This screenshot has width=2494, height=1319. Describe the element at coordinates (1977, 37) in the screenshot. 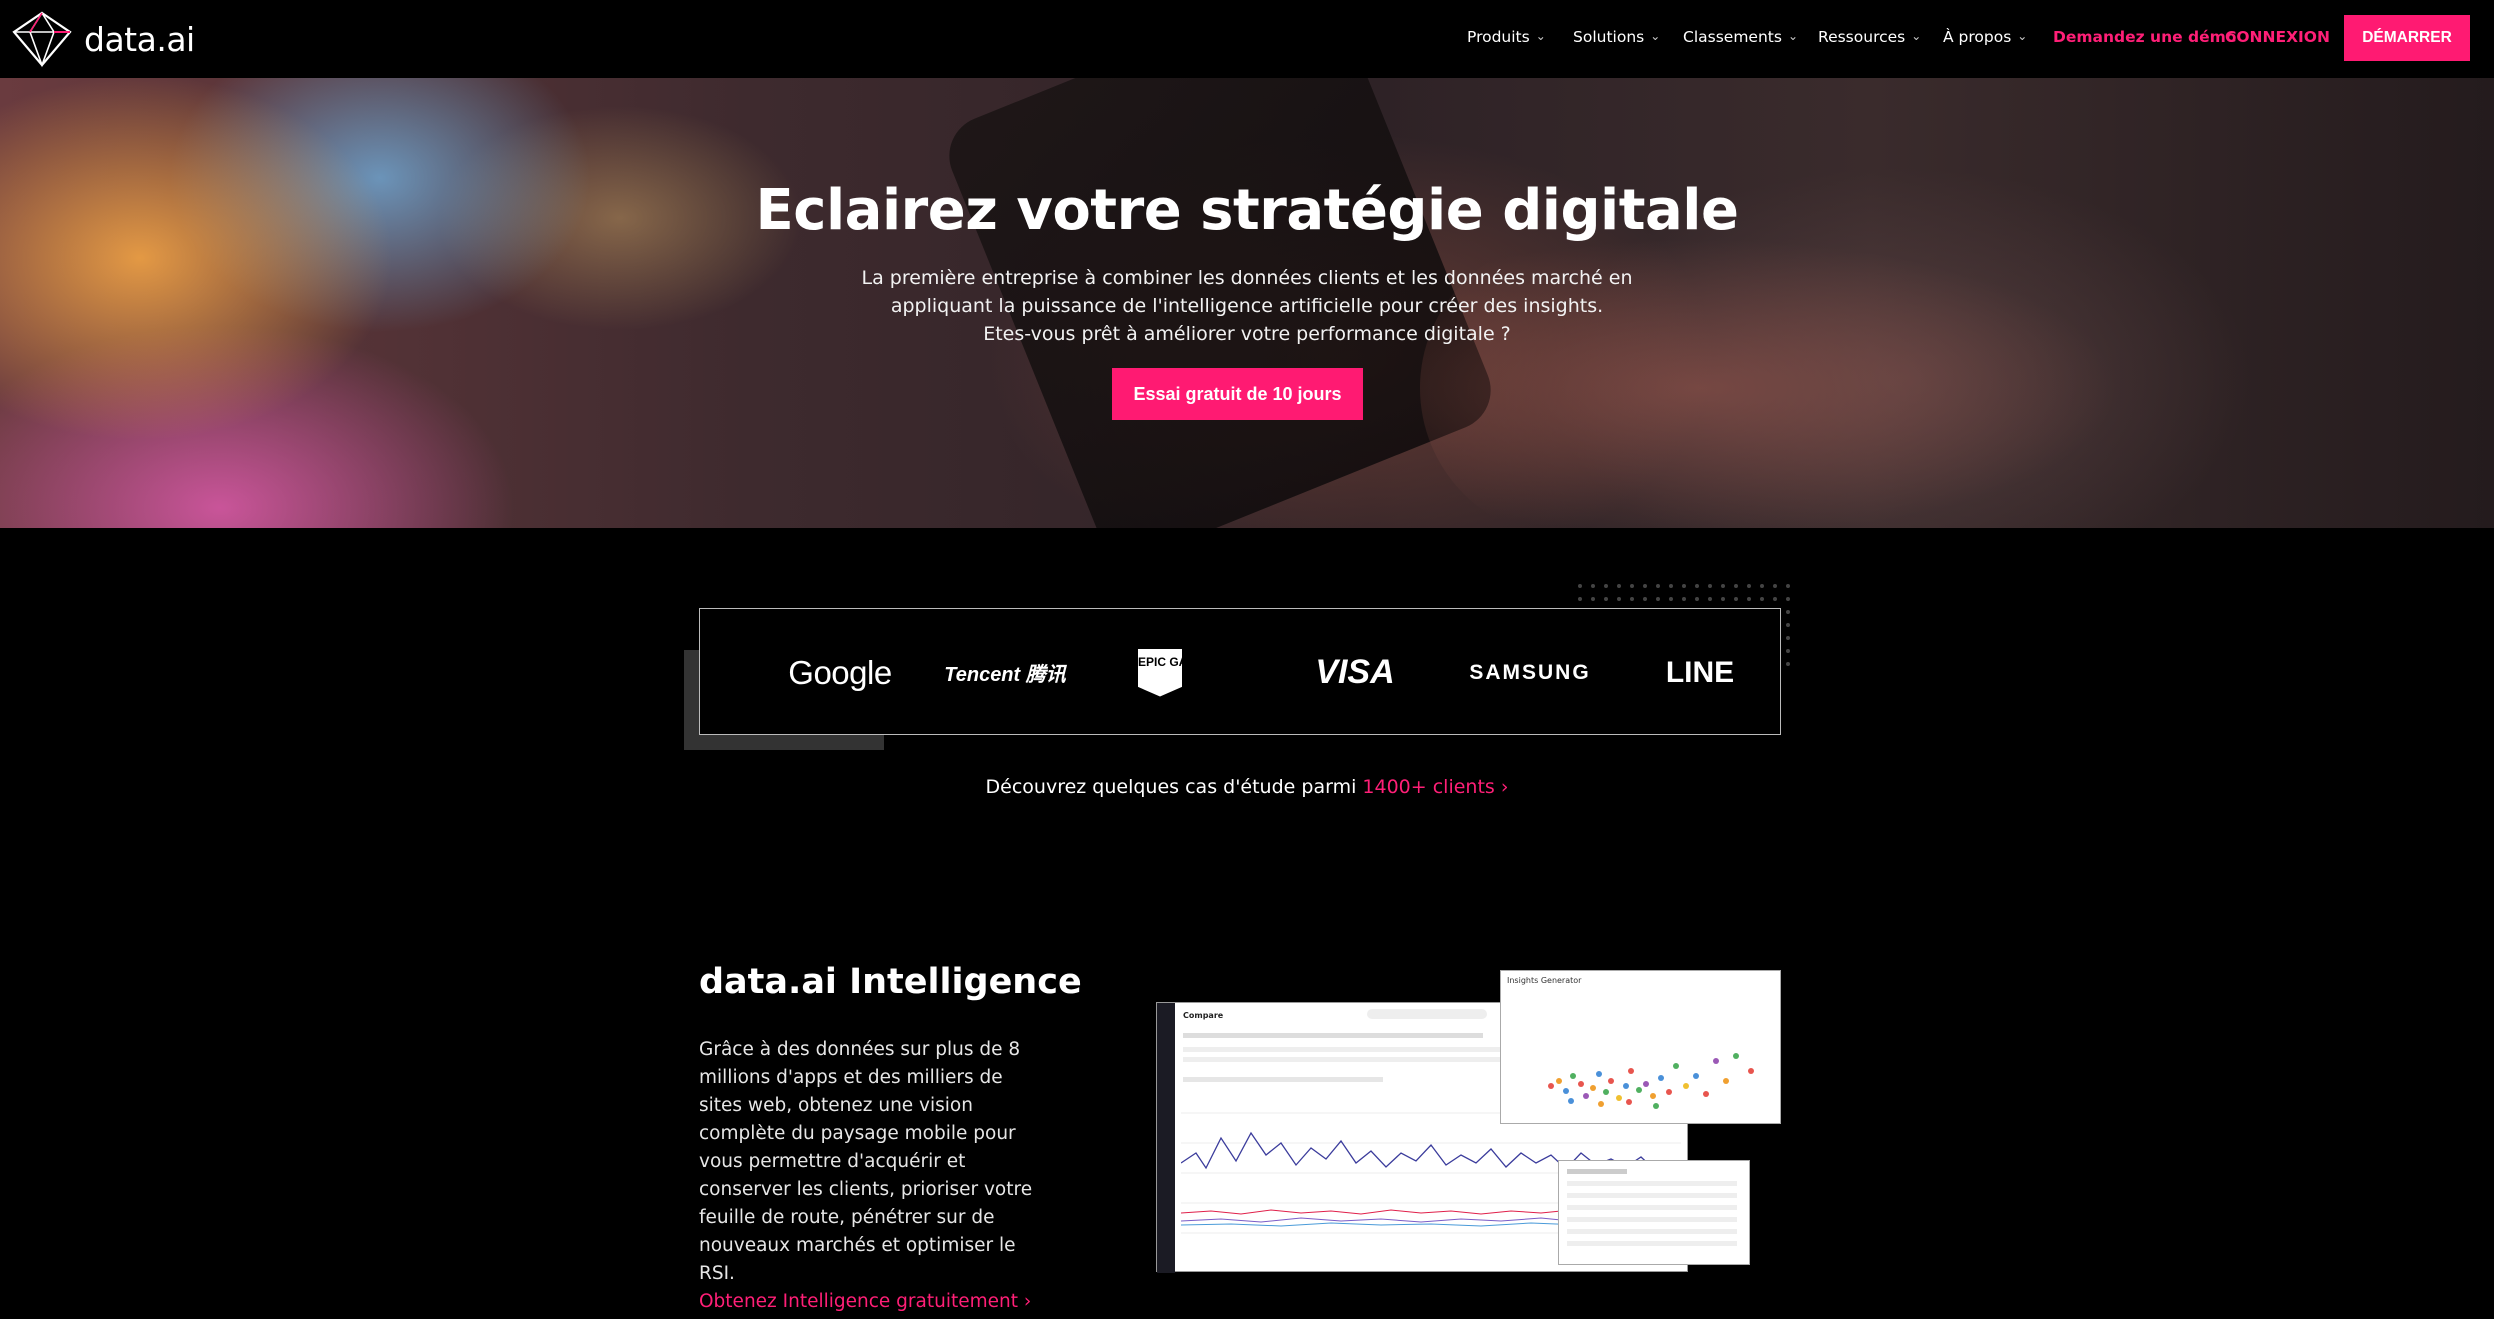

I see `nav-item-label: À propos` at that location.